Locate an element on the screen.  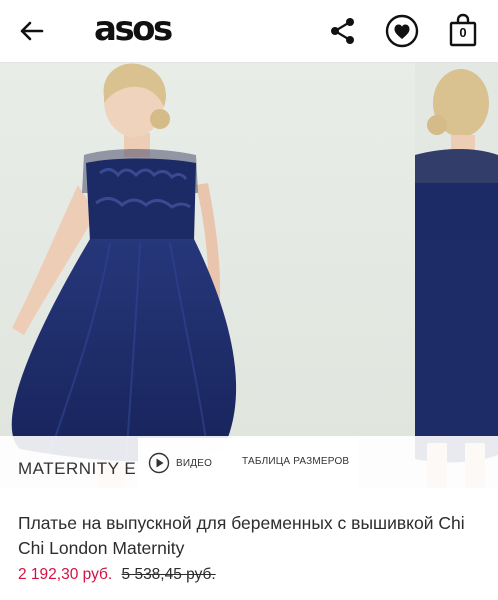
shopping-bag-icon: 0 is located at coordinates (463, 30).